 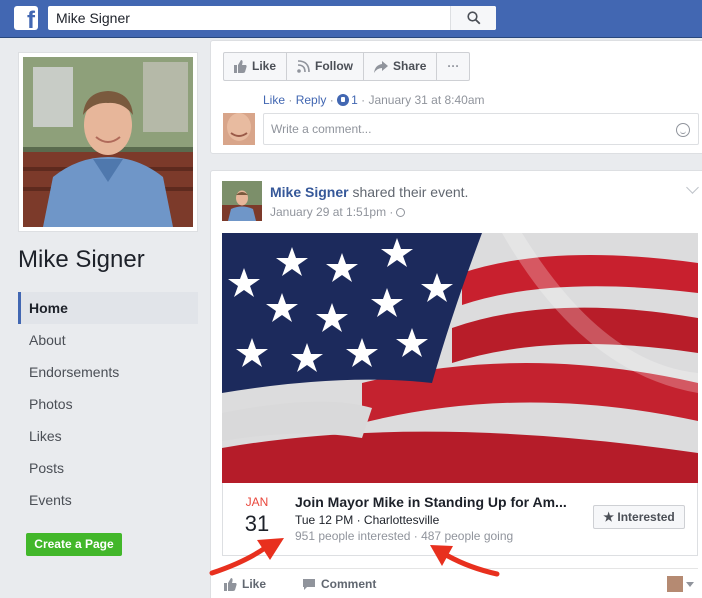 I want to click on divider, so click(x=460, y=568).